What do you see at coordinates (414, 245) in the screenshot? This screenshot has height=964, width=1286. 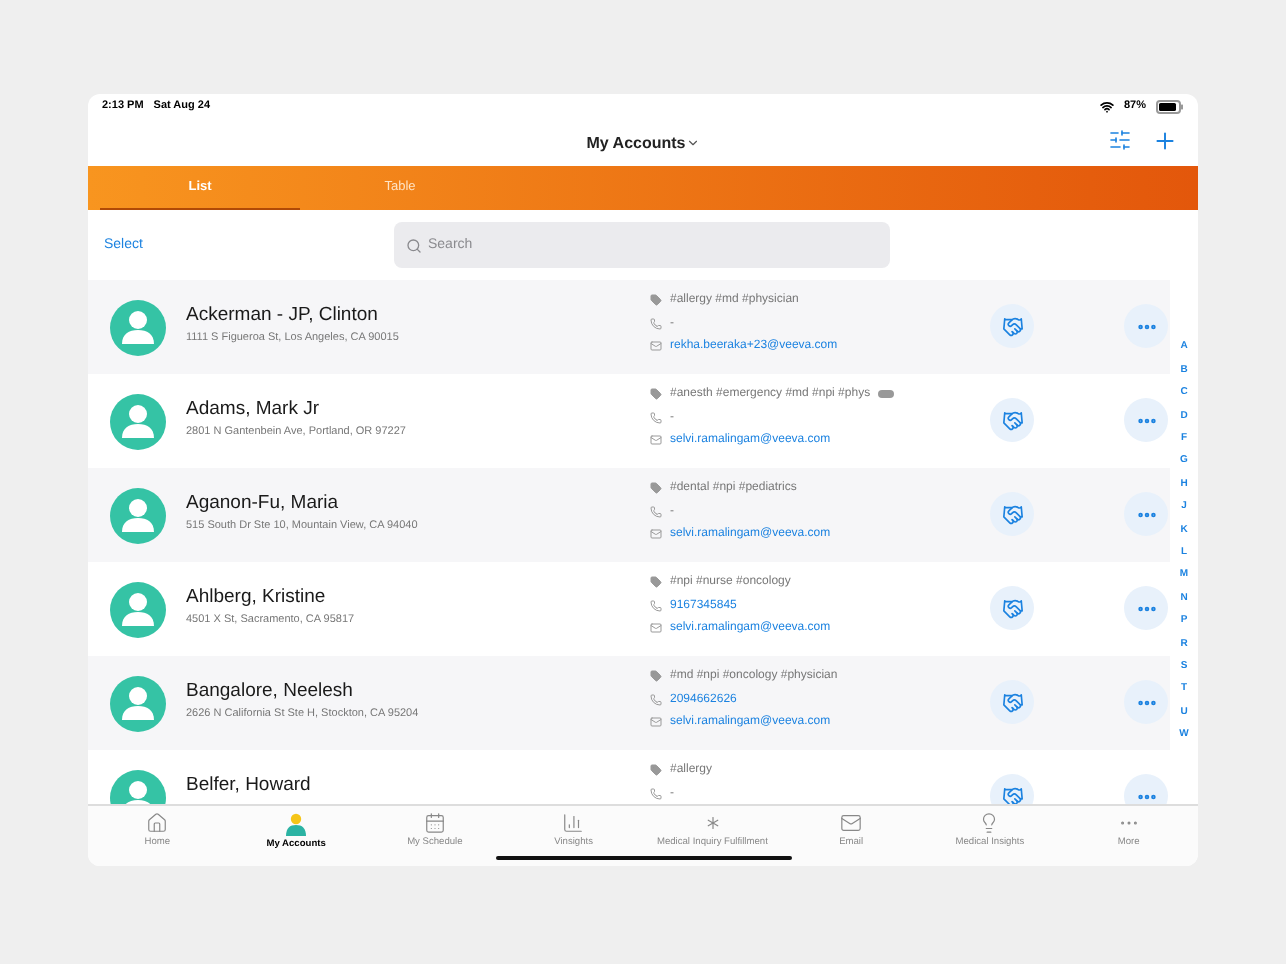 I see `search-icon` at bounding box center [414, 245].